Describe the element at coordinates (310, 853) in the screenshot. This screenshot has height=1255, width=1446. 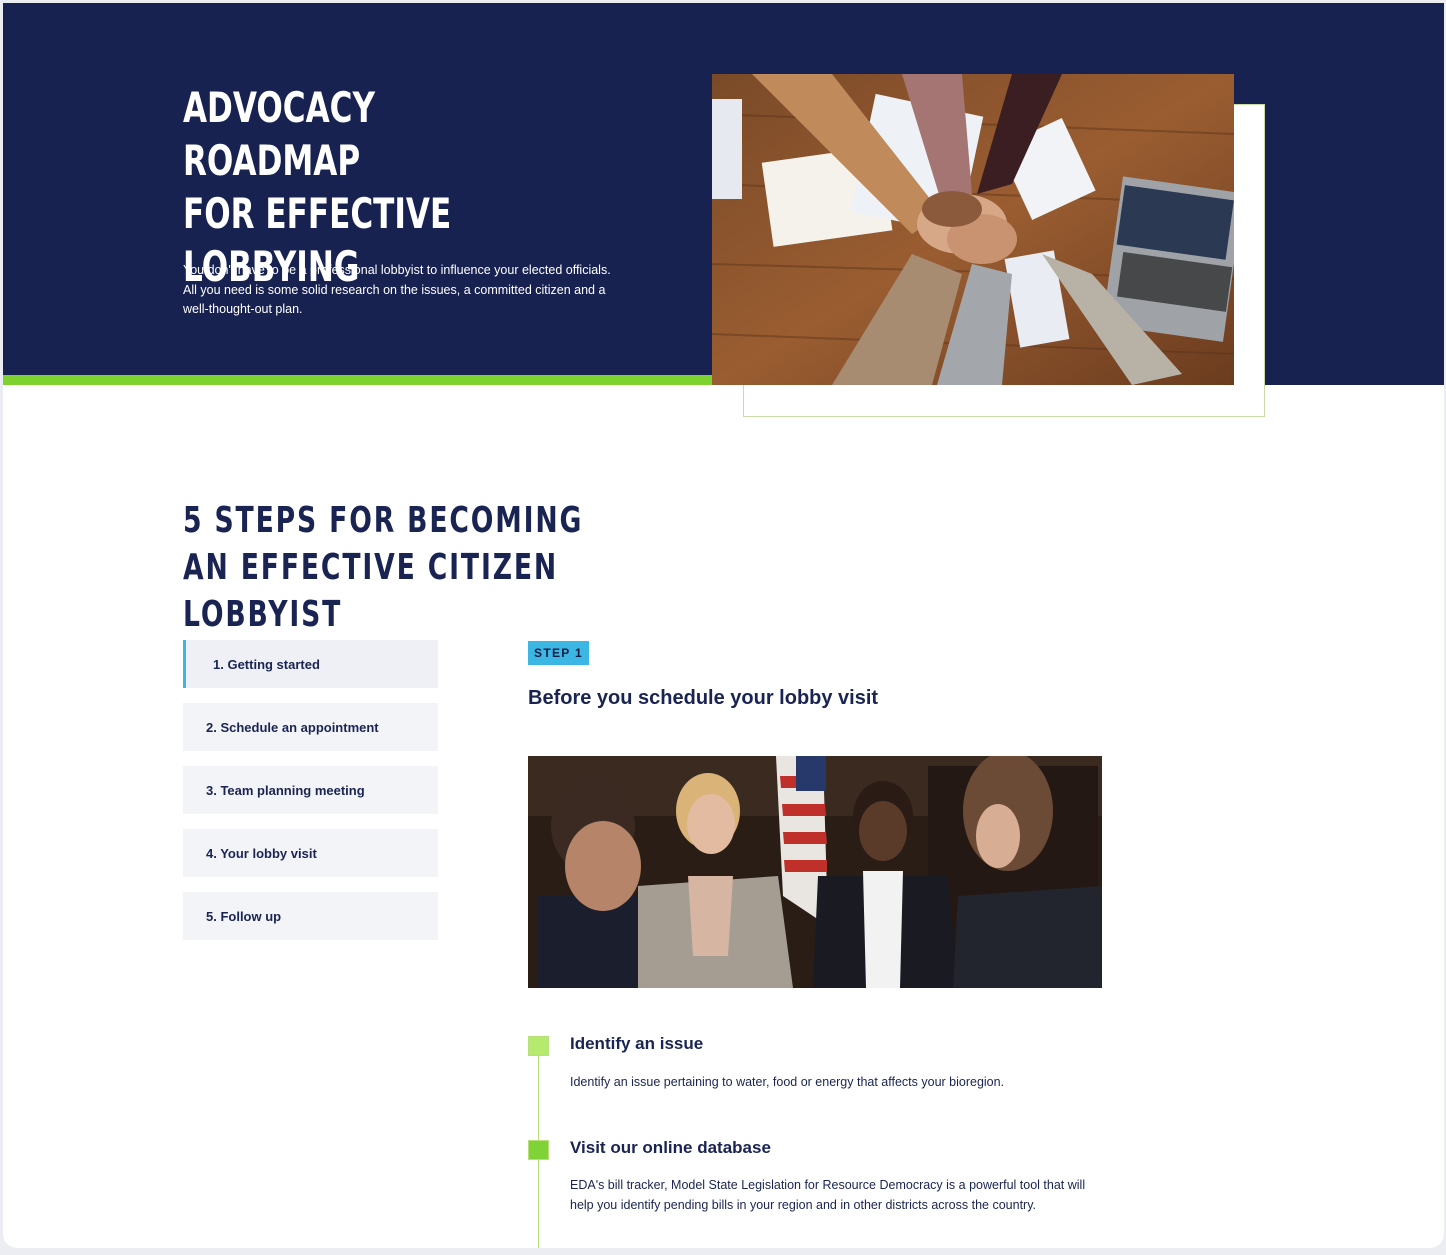
I see `tab-your-lobby-visit: 4. Your lobby visit` at that location.